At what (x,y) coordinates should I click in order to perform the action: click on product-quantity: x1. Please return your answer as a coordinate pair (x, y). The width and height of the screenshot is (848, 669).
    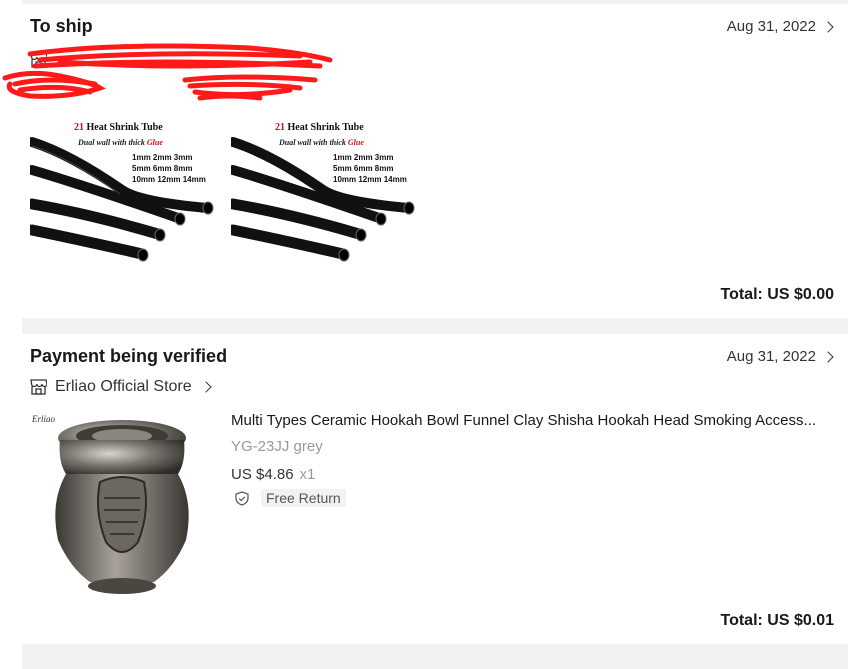
    Looking at the image, I should click on (307, 474).